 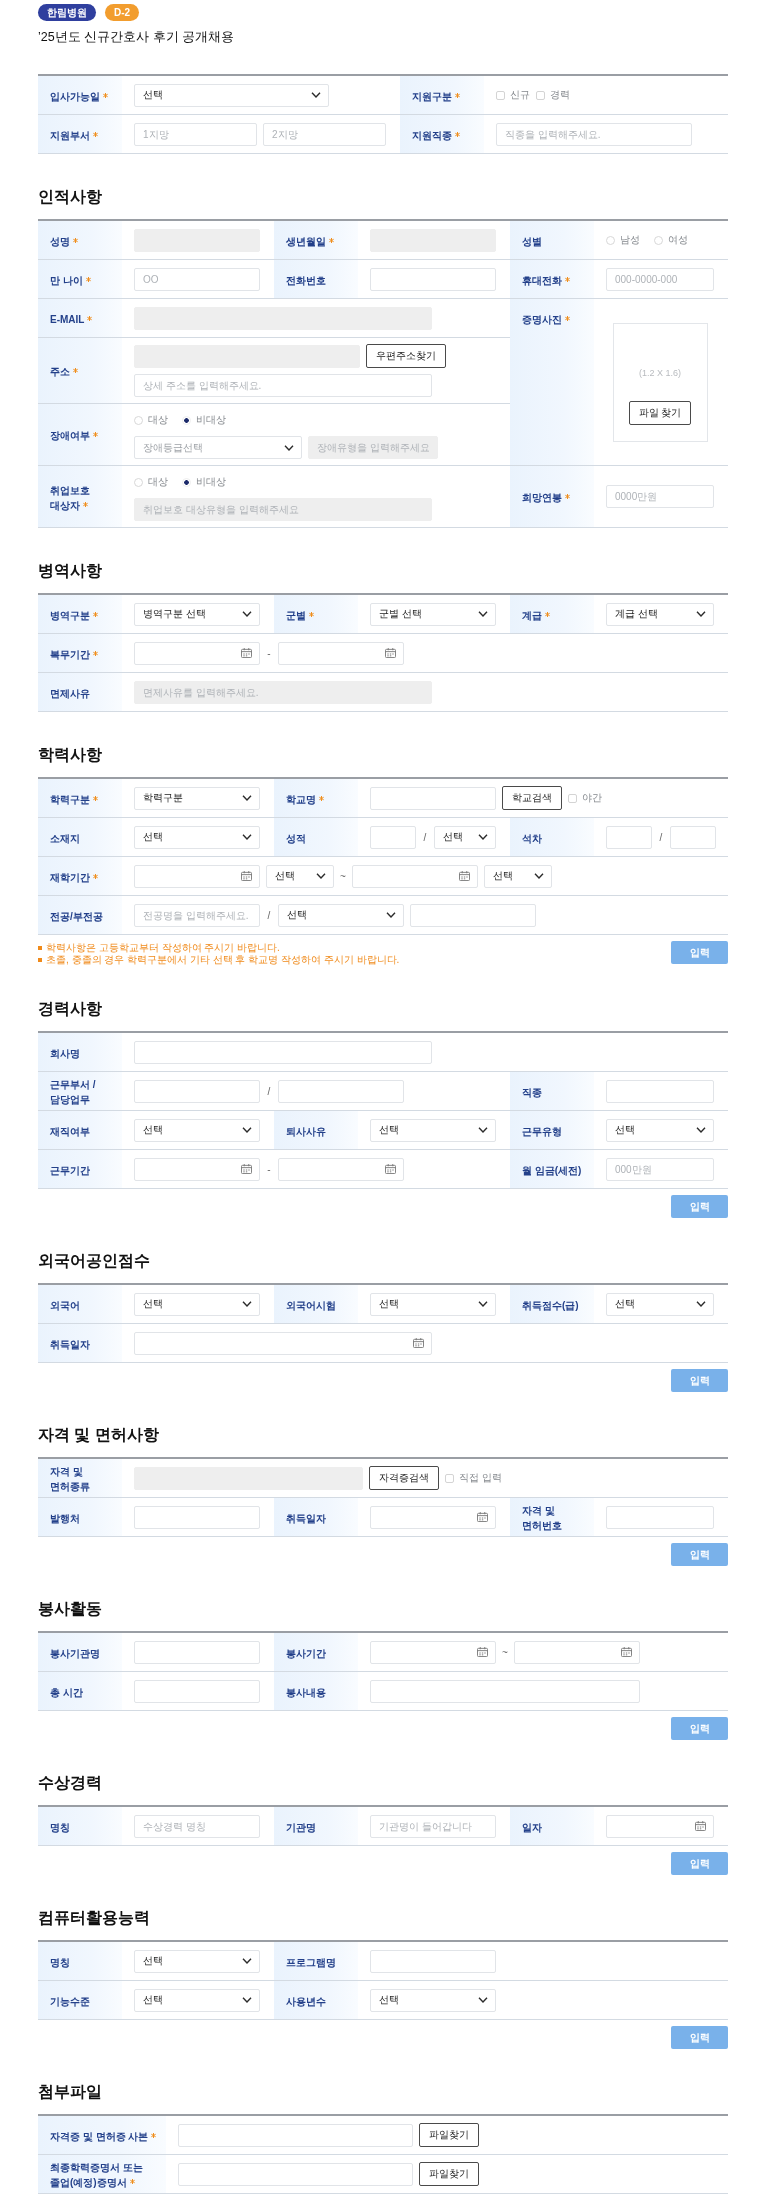 I want to click on select-dropdown: 군별 선택, so click(x=433, y=614).